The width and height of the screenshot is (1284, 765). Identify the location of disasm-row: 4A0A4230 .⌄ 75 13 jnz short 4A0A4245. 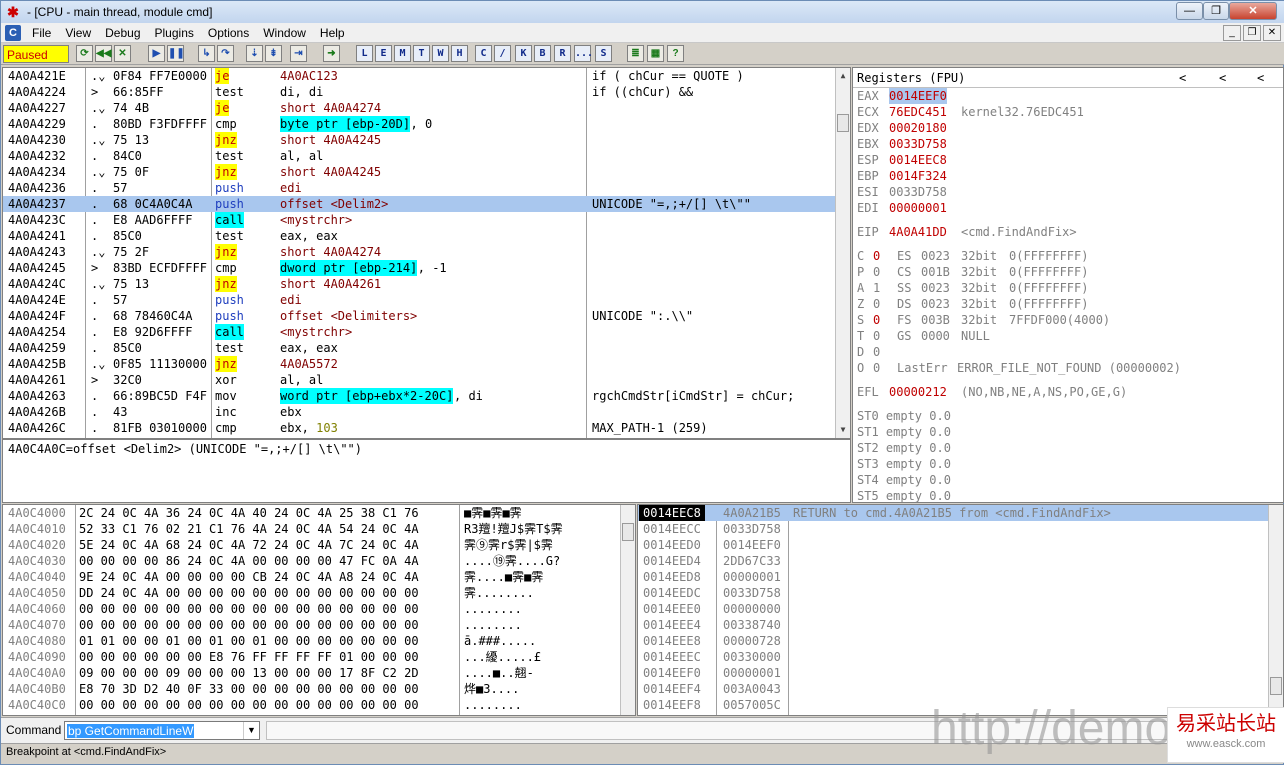
(420, 140).